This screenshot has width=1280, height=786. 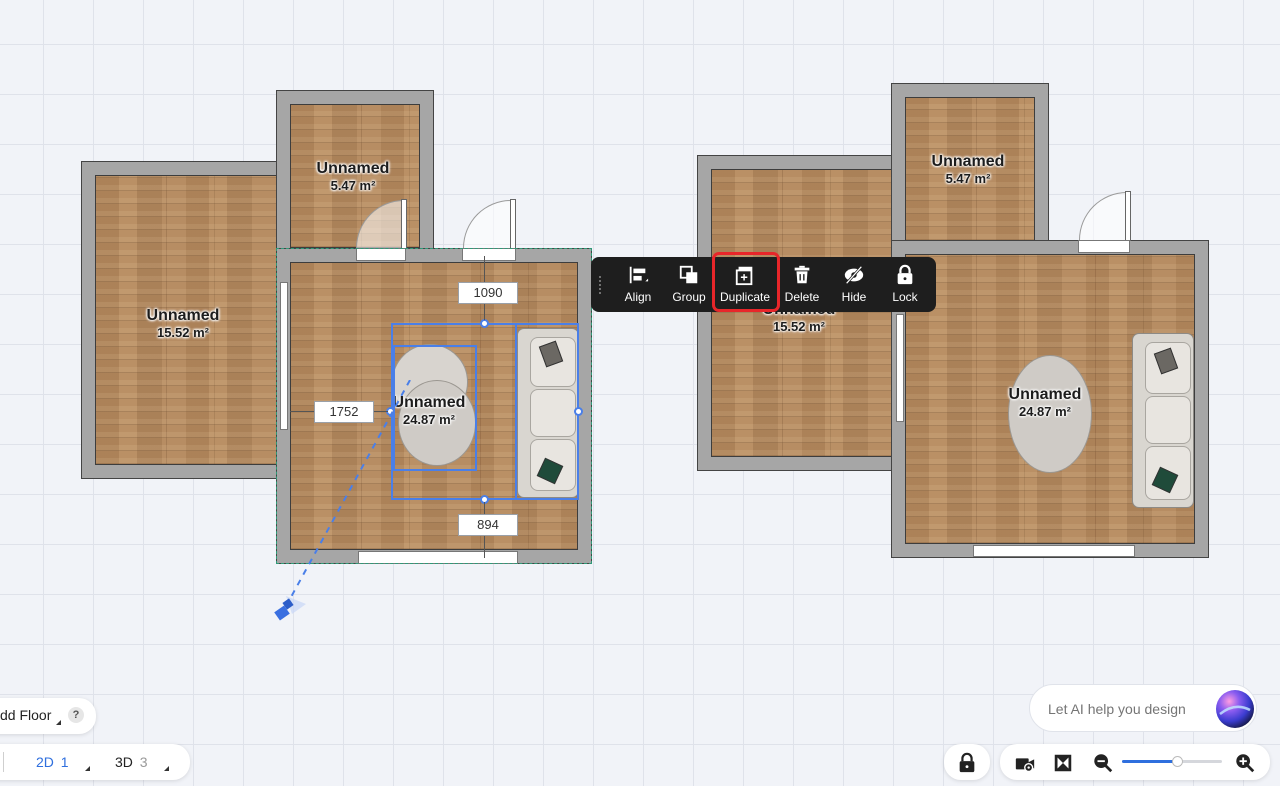 What do you see at coordinates (1128, 709) in the screenshot?
I see `ai-prompt-input` at bounding box center [1128, 709].